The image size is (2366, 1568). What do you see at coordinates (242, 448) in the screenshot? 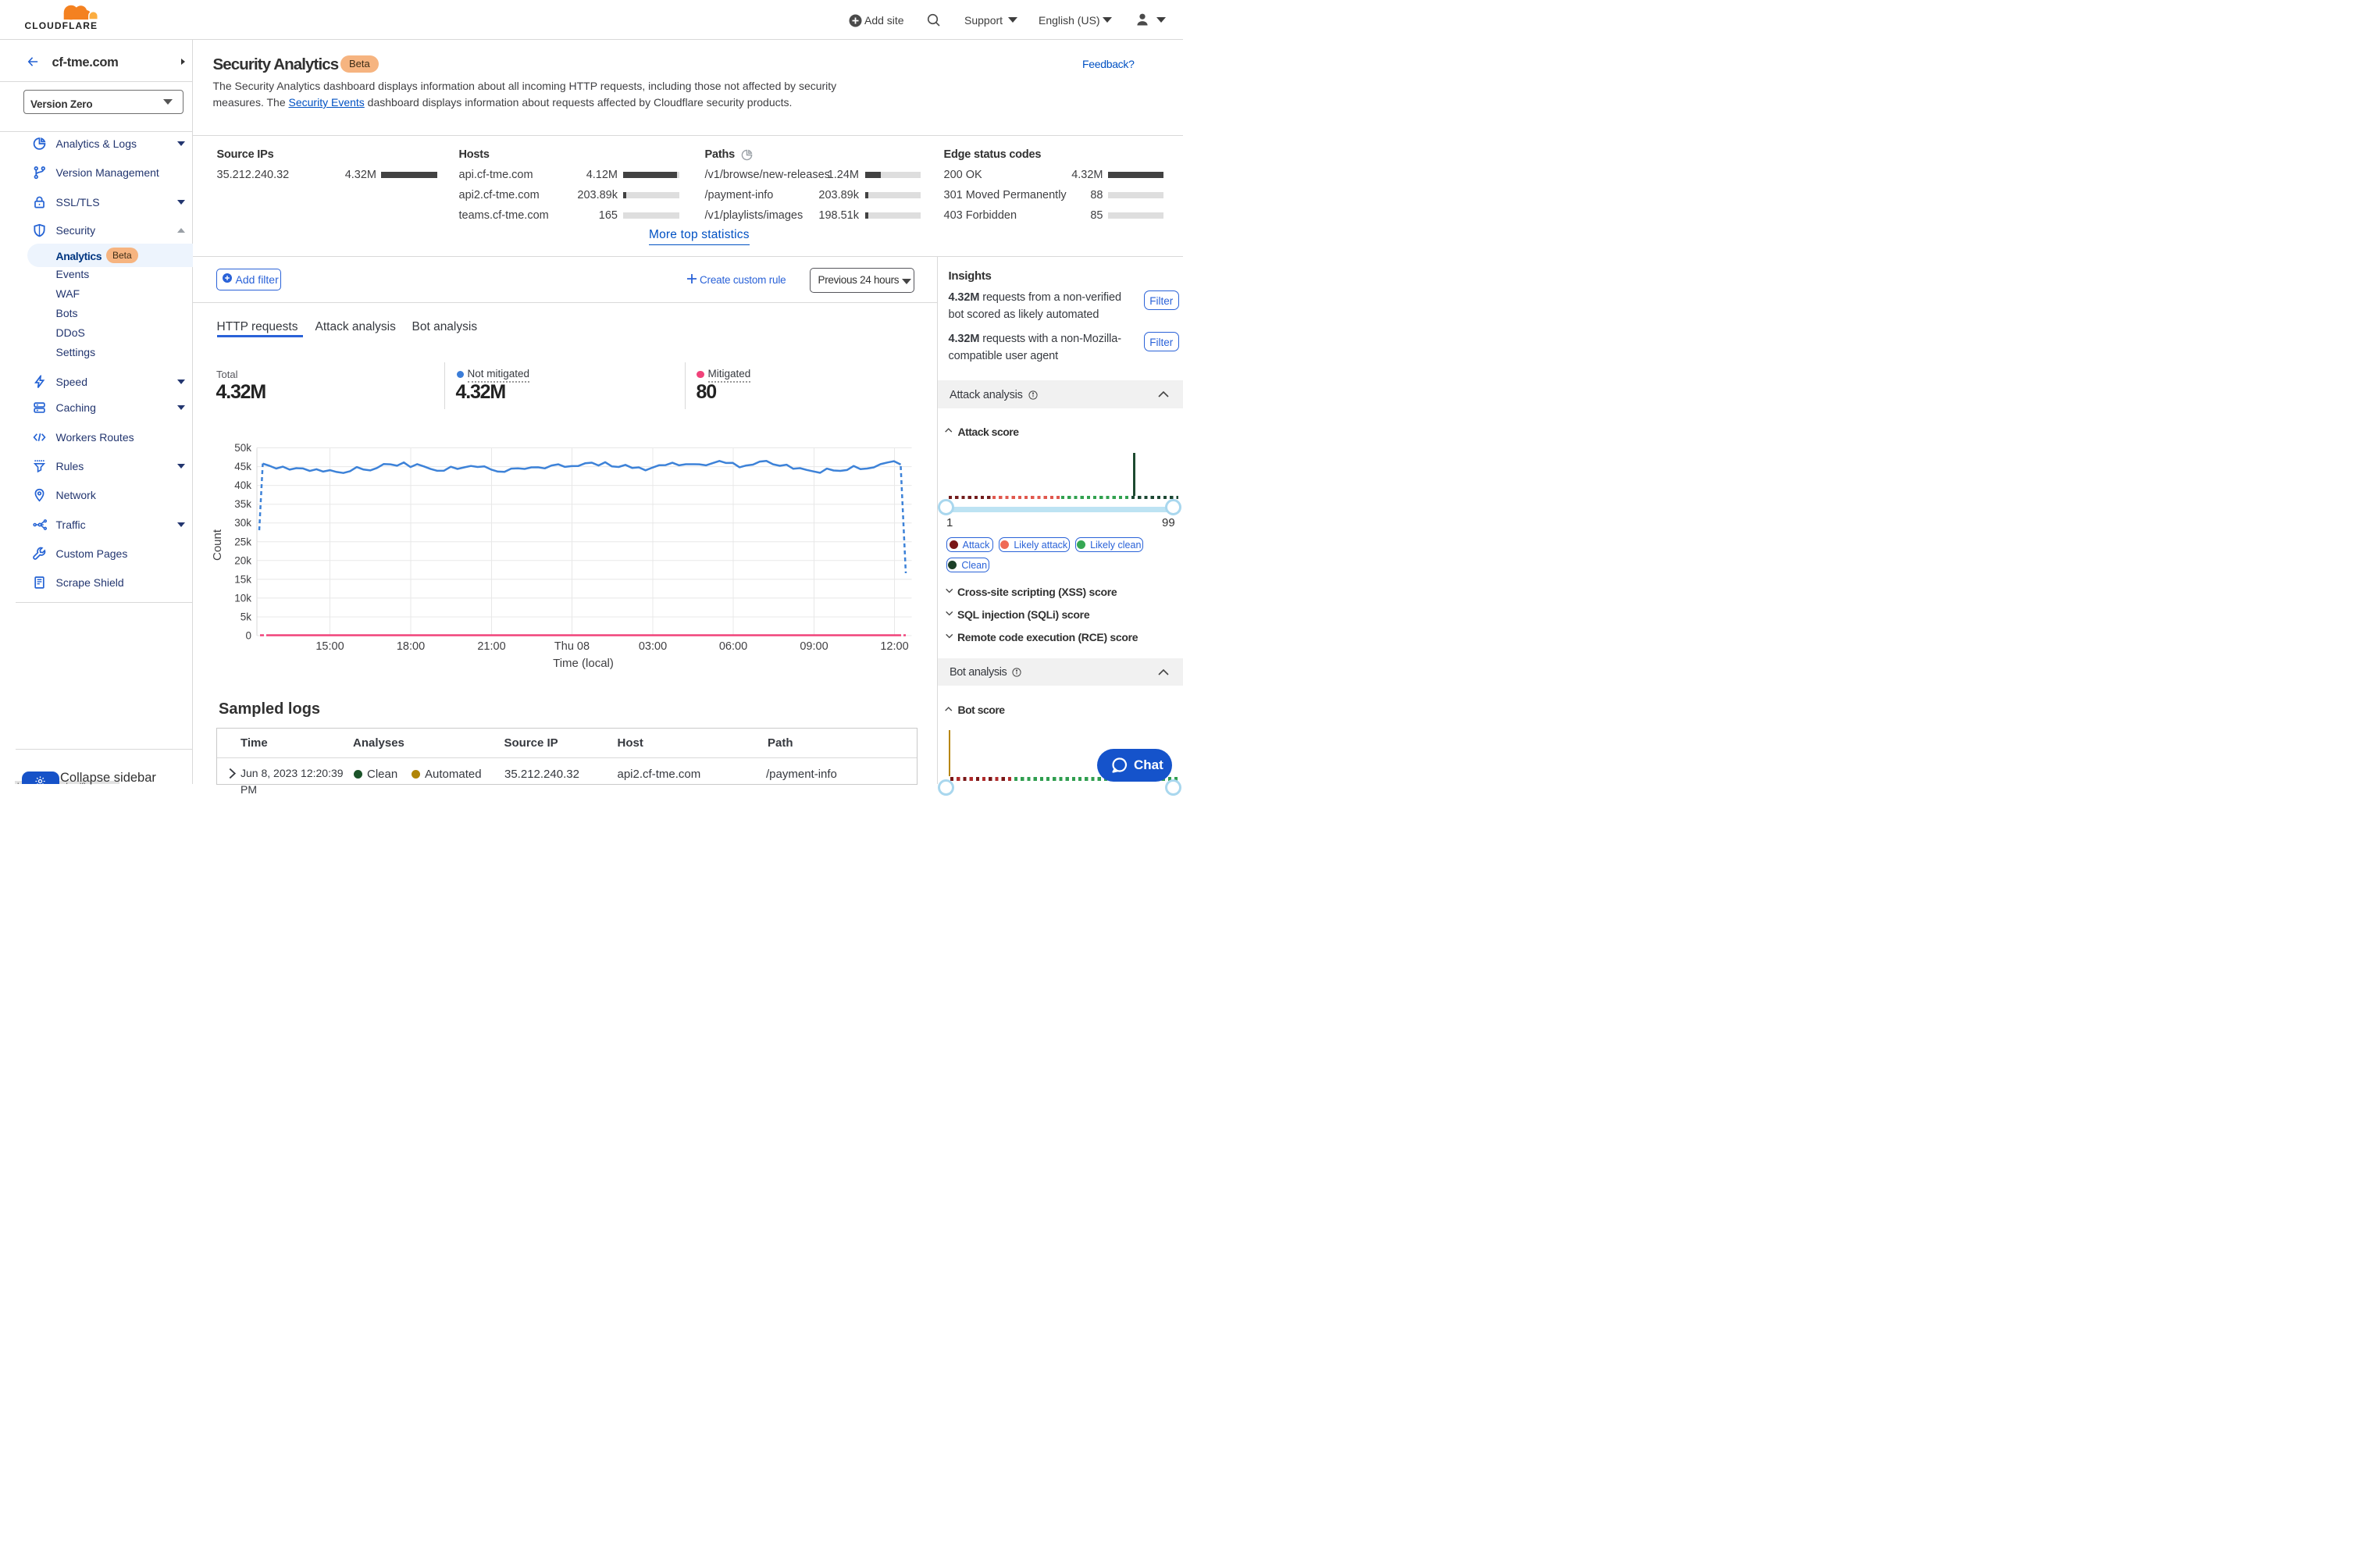
I see `svg-text: 50k` at bounding box center [242, 448].